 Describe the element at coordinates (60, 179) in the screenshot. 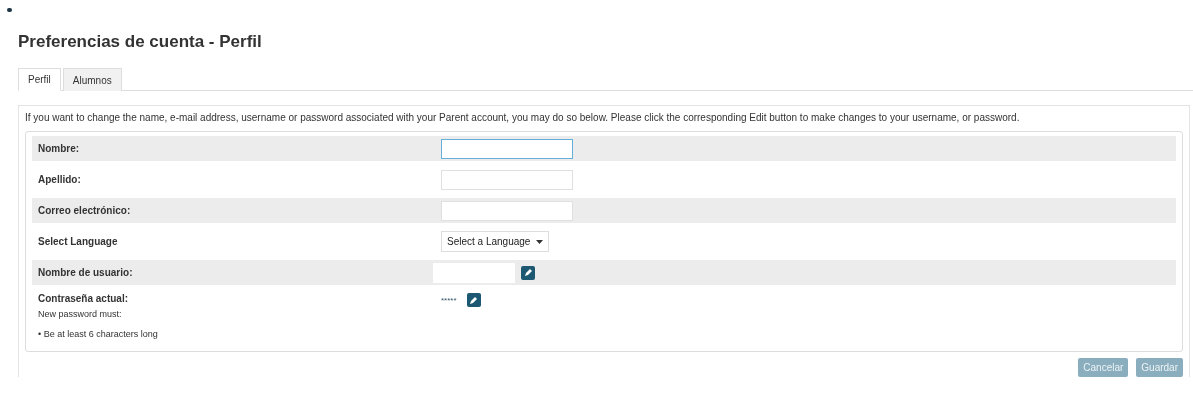

I see `field-label: Apellido:` at that location.